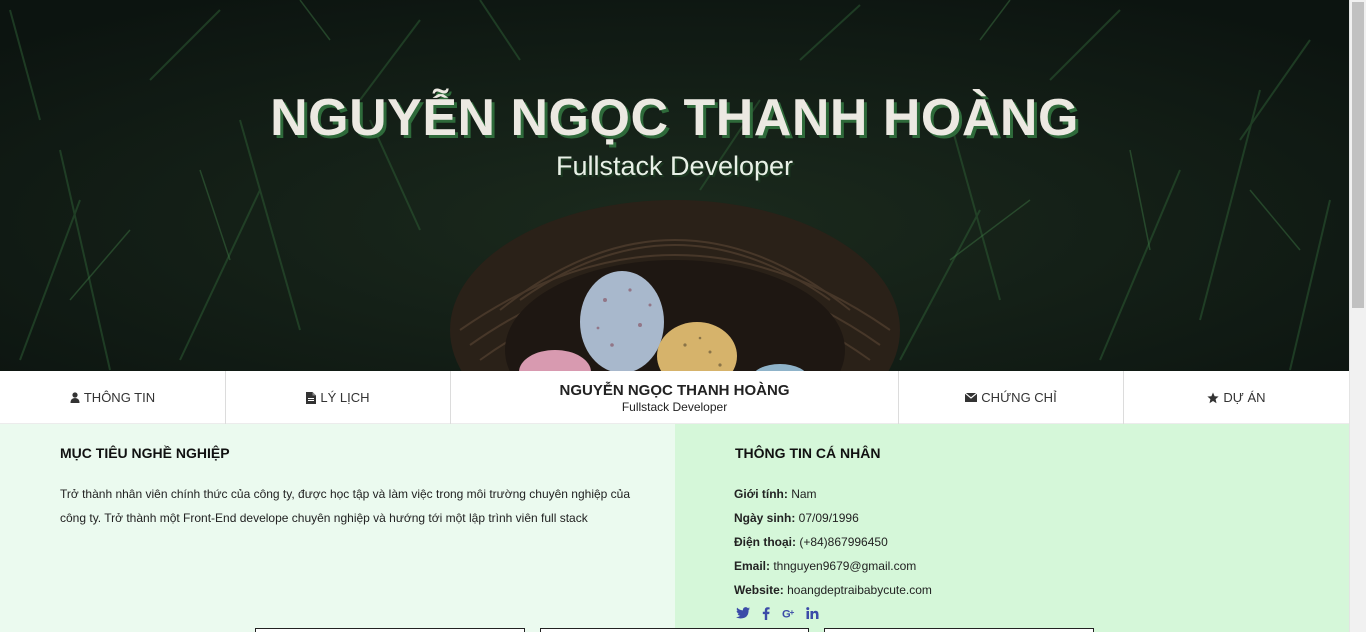 The image size is (1366, 632). I want to click on info-label: Email:, so click(752, 566).